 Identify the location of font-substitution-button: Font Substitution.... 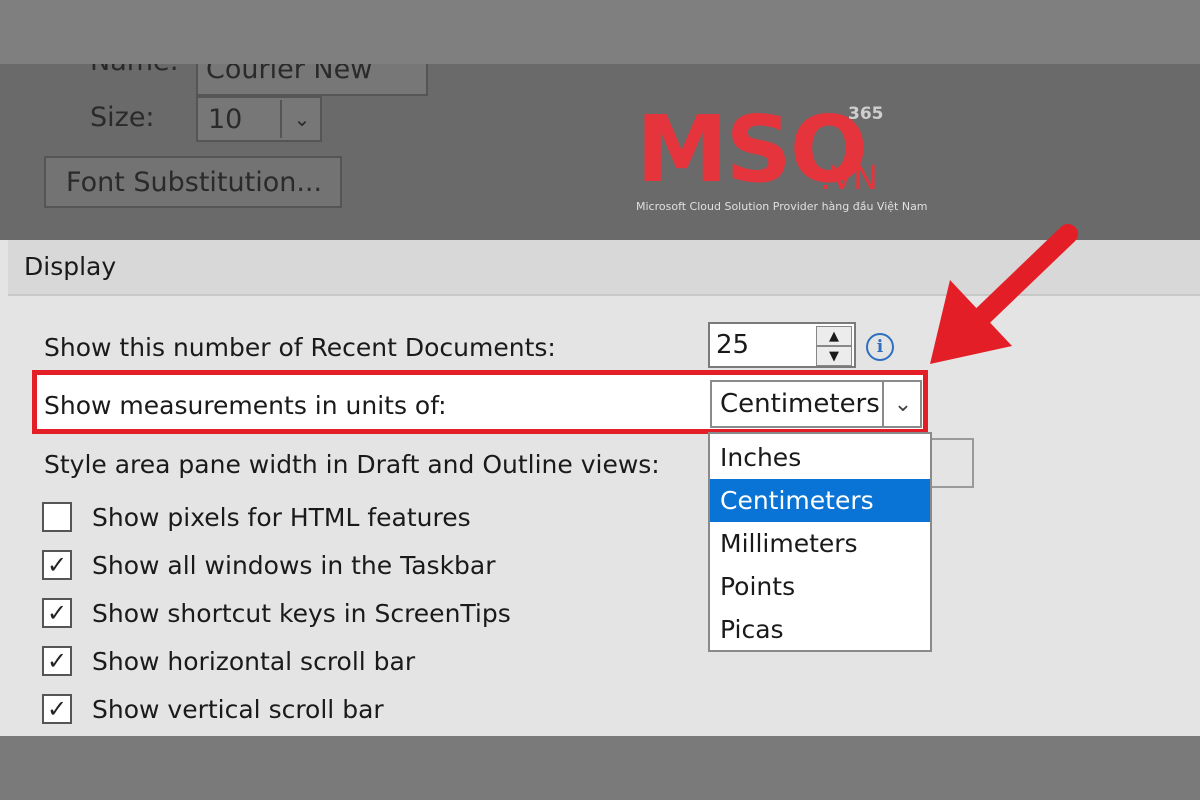
(193, 182).